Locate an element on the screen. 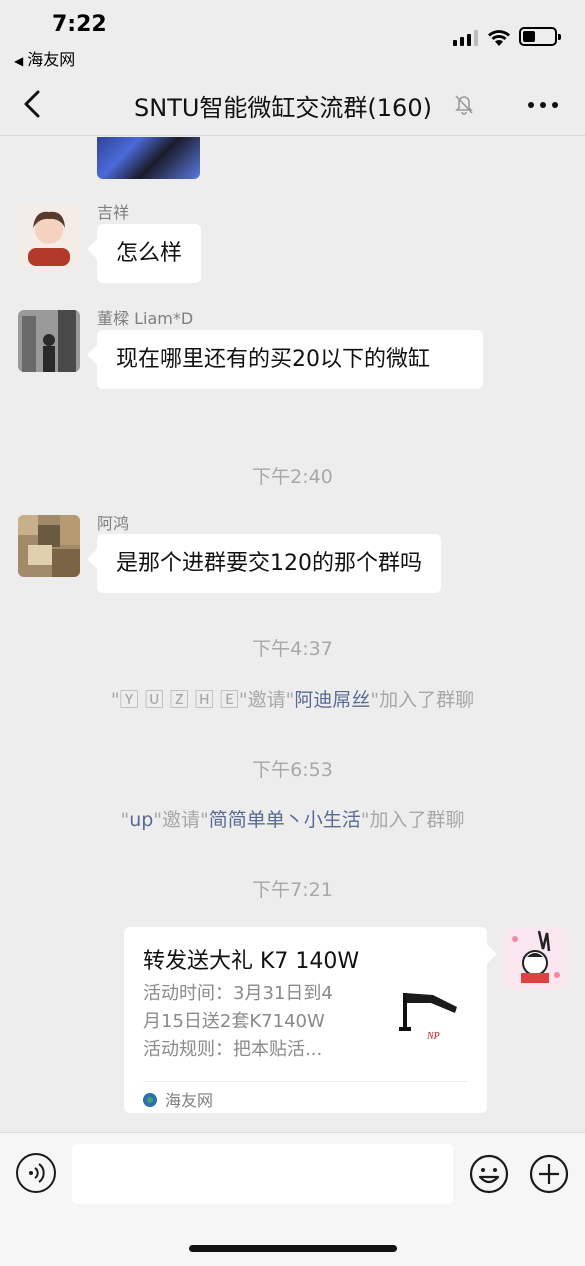  message-bubble: 是那个进群要交120的那个群吗 is located at coordinates (269, 563).